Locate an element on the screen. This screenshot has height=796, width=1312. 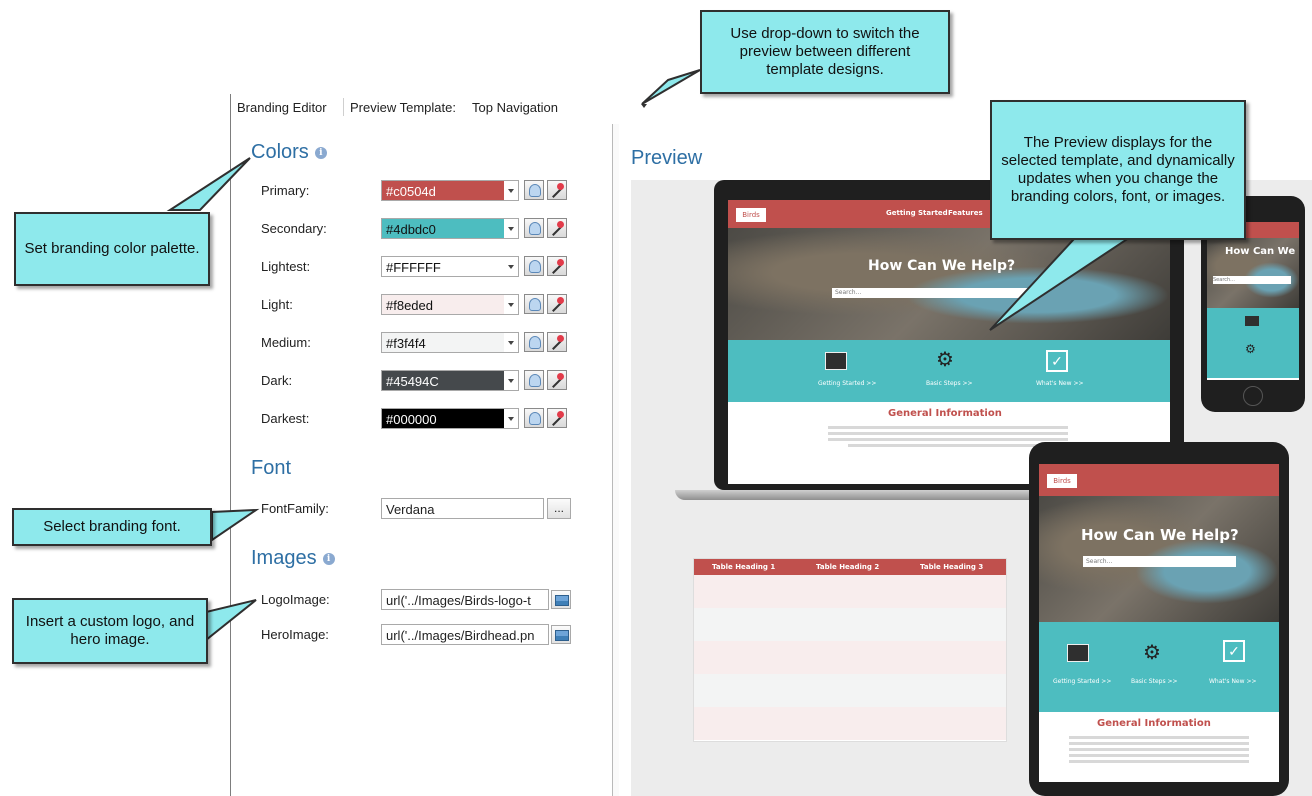
palette-callout-tail is located at coordinates (208, 184).